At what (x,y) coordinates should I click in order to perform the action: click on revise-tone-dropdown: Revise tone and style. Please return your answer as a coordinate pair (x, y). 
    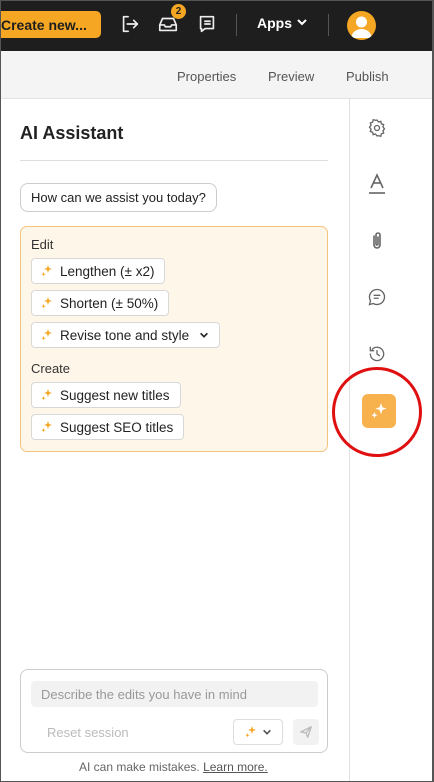
    Looking at the image, I should click on (126, 335).